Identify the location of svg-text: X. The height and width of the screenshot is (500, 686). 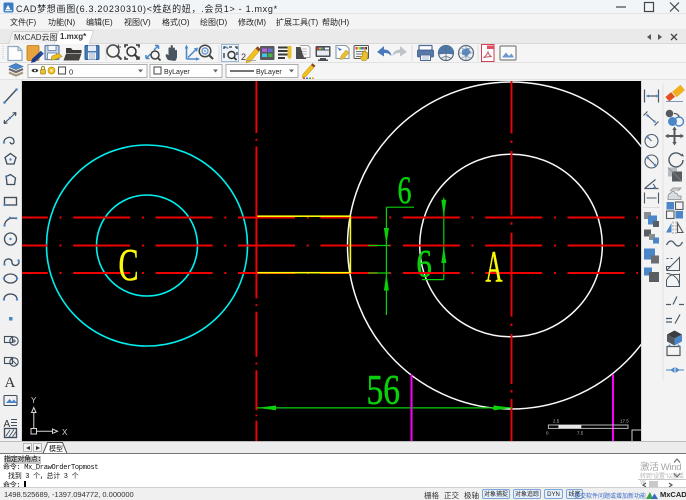
(65, 432).